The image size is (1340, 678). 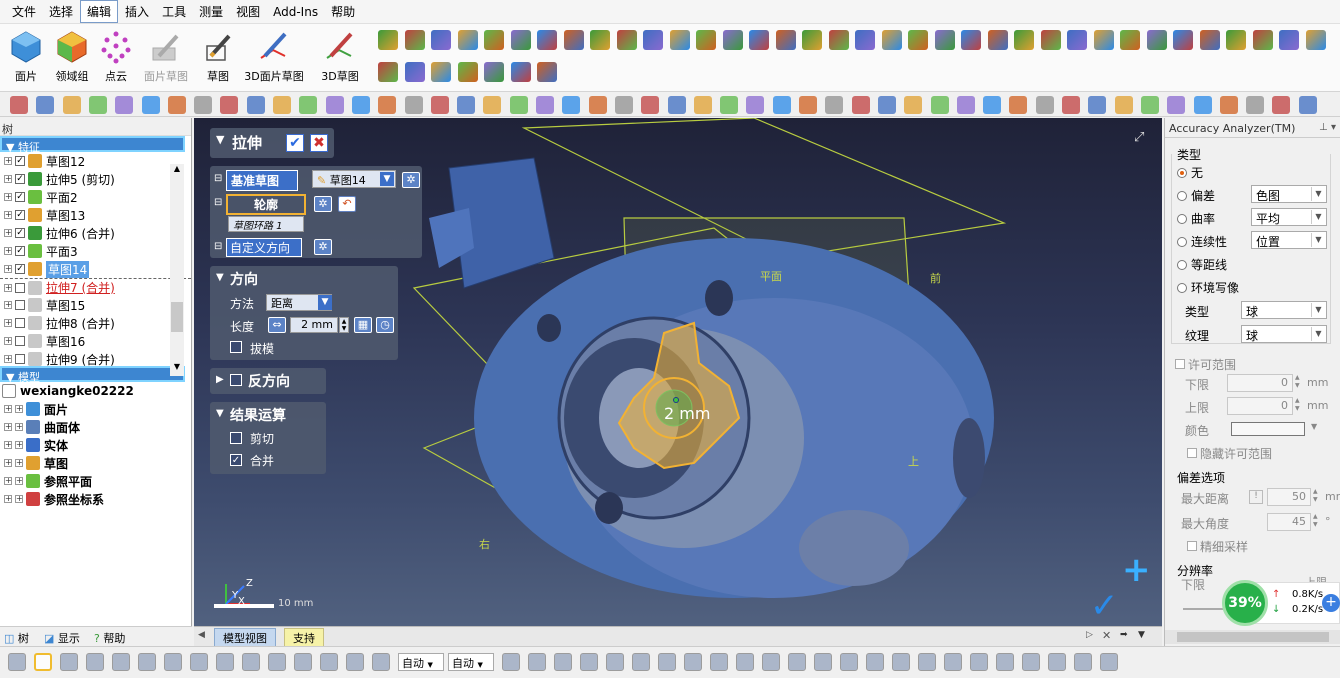 What do you see at coordinates (95, 445) in the screenshot?
I see `model-item: + + 实体` at bounding box center [95, 445].